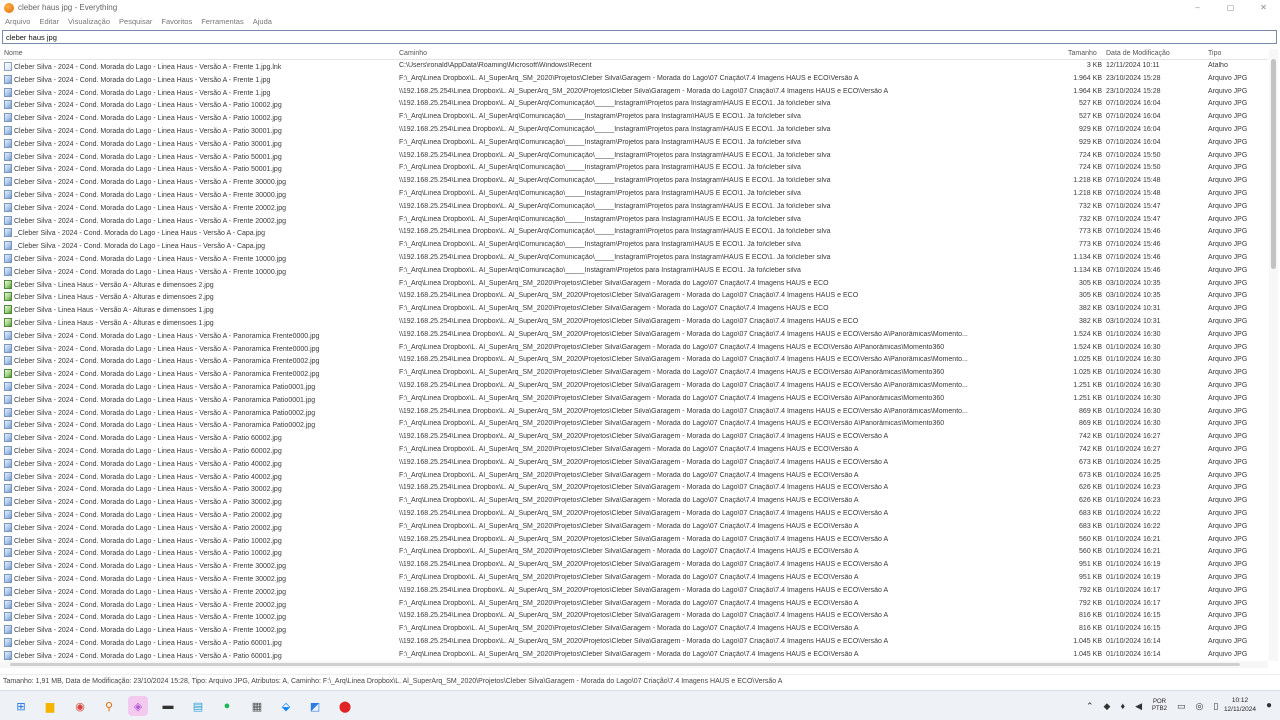 The width and height of the screenshot is (1280, 720). Describe the element at coordinates (262, 21) in the screenshot. I see `menu-ajuda: Ajuda` at that location.